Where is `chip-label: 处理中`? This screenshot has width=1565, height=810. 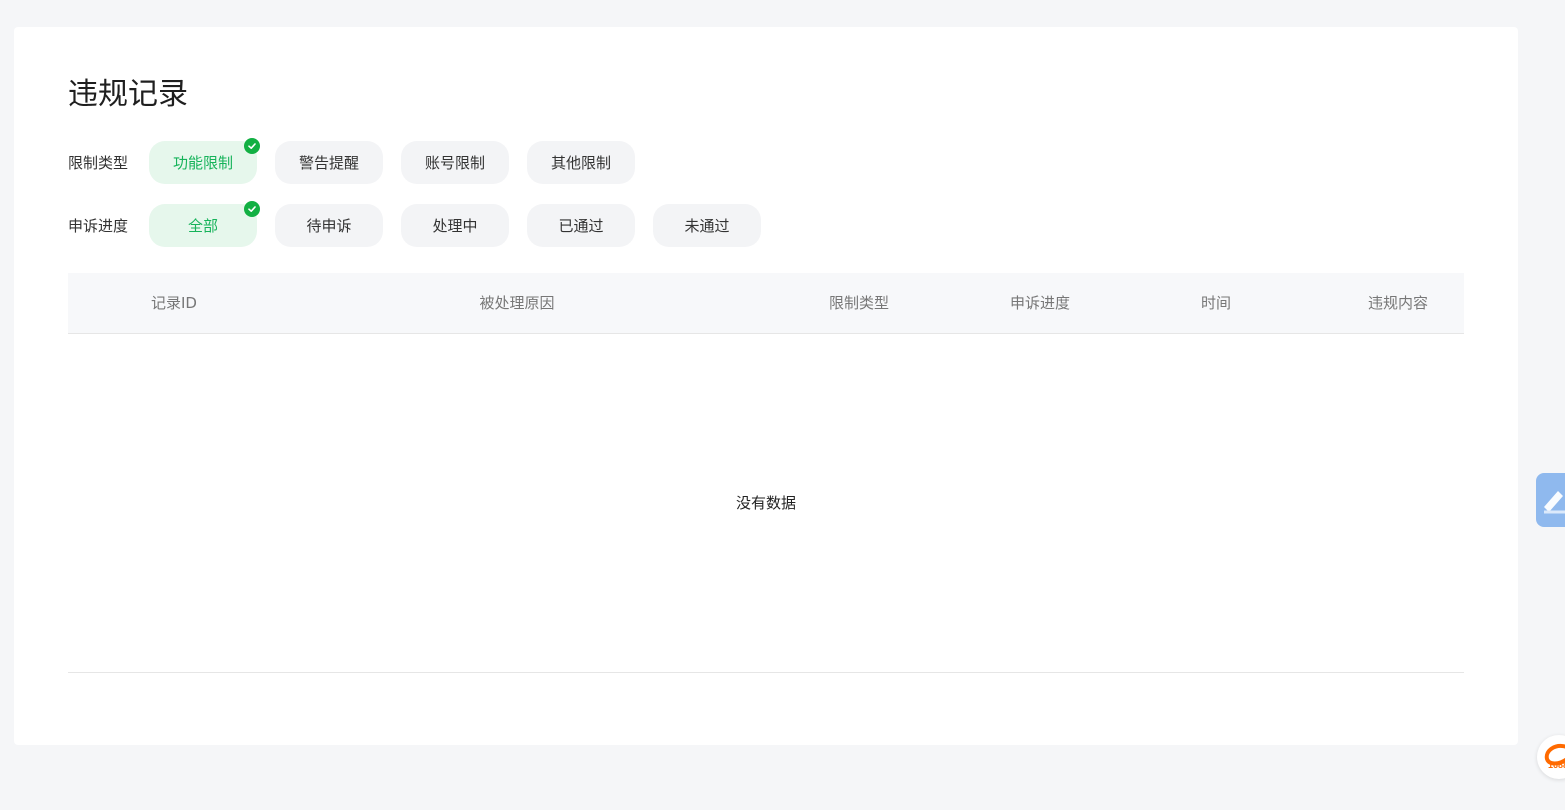
chip-label: 处理中 is located at coordinates (455, 226).